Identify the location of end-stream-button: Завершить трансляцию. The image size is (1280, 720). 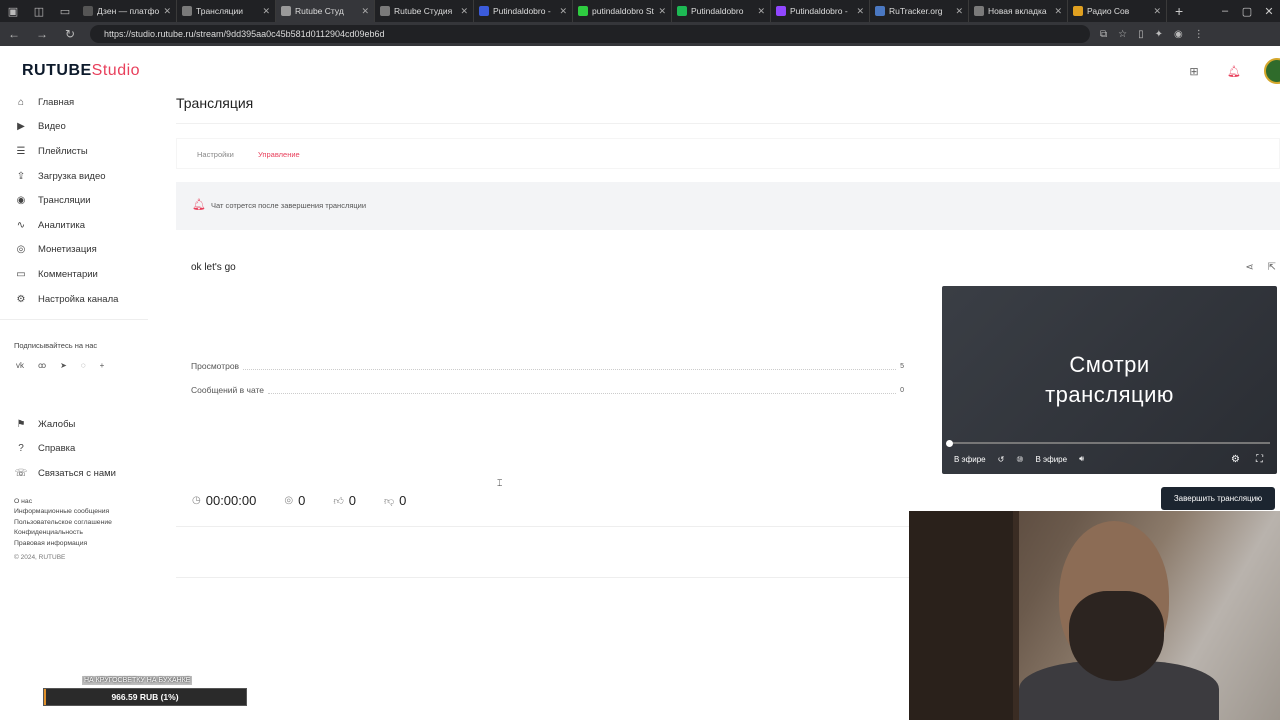
(1218, 498).